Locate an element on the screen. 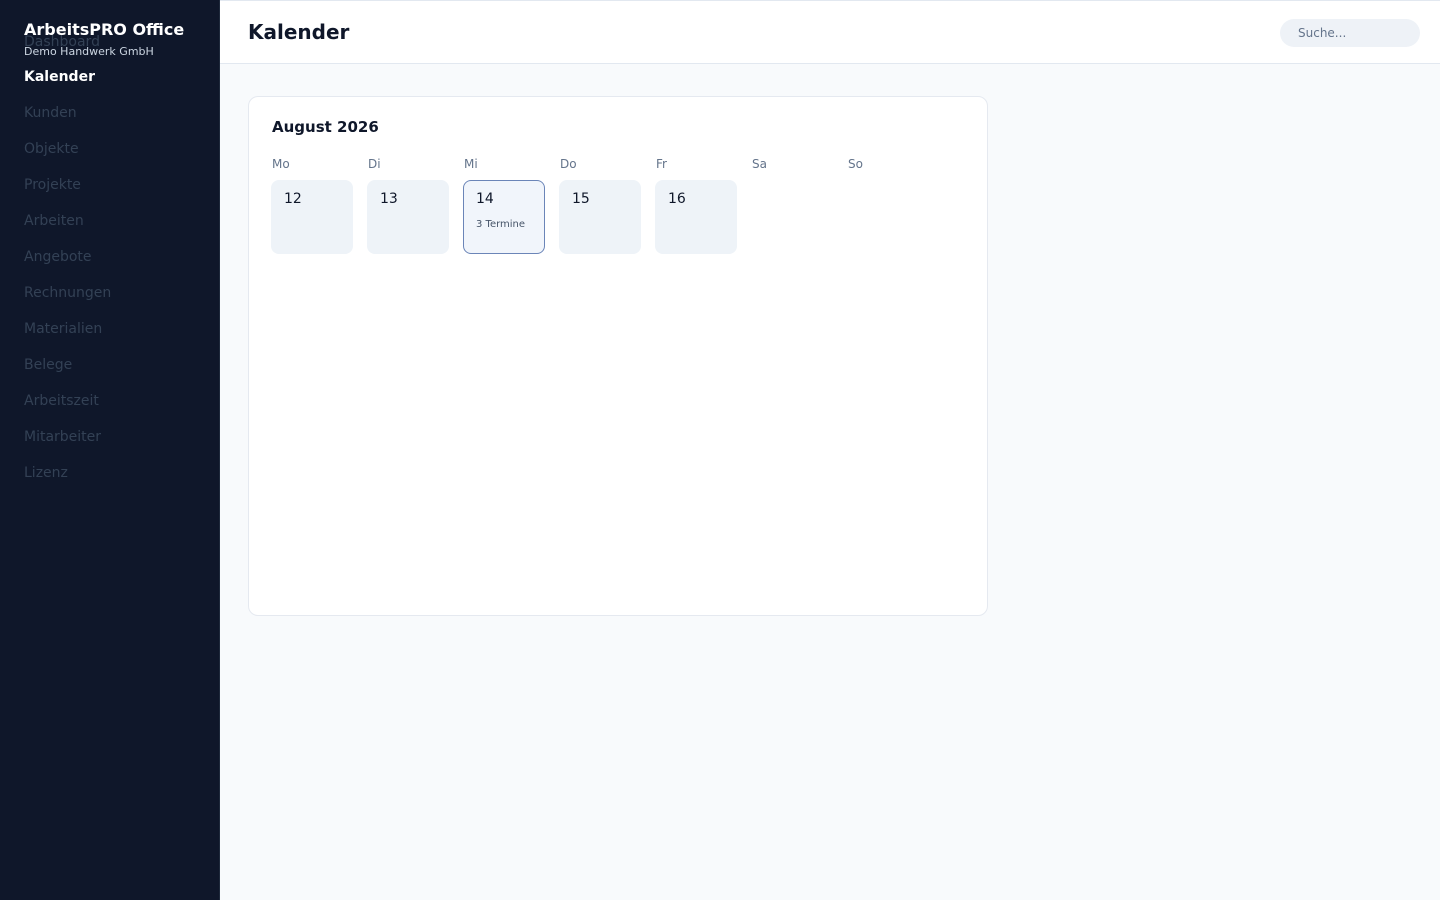  sidebar-item-arbeiten: Arbeiten is located at coordinates (54, 221).